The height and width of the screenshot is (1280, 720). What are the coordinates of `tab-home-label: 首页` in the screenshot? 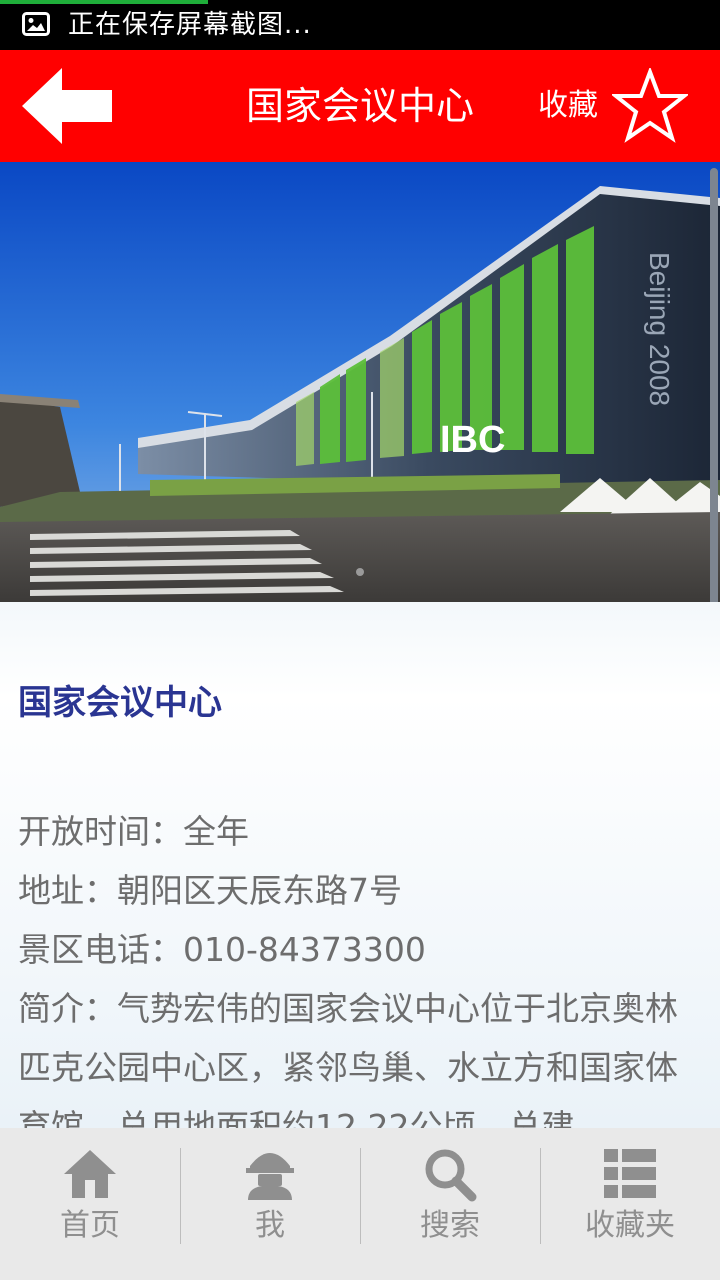 It's located at (90, 1225).